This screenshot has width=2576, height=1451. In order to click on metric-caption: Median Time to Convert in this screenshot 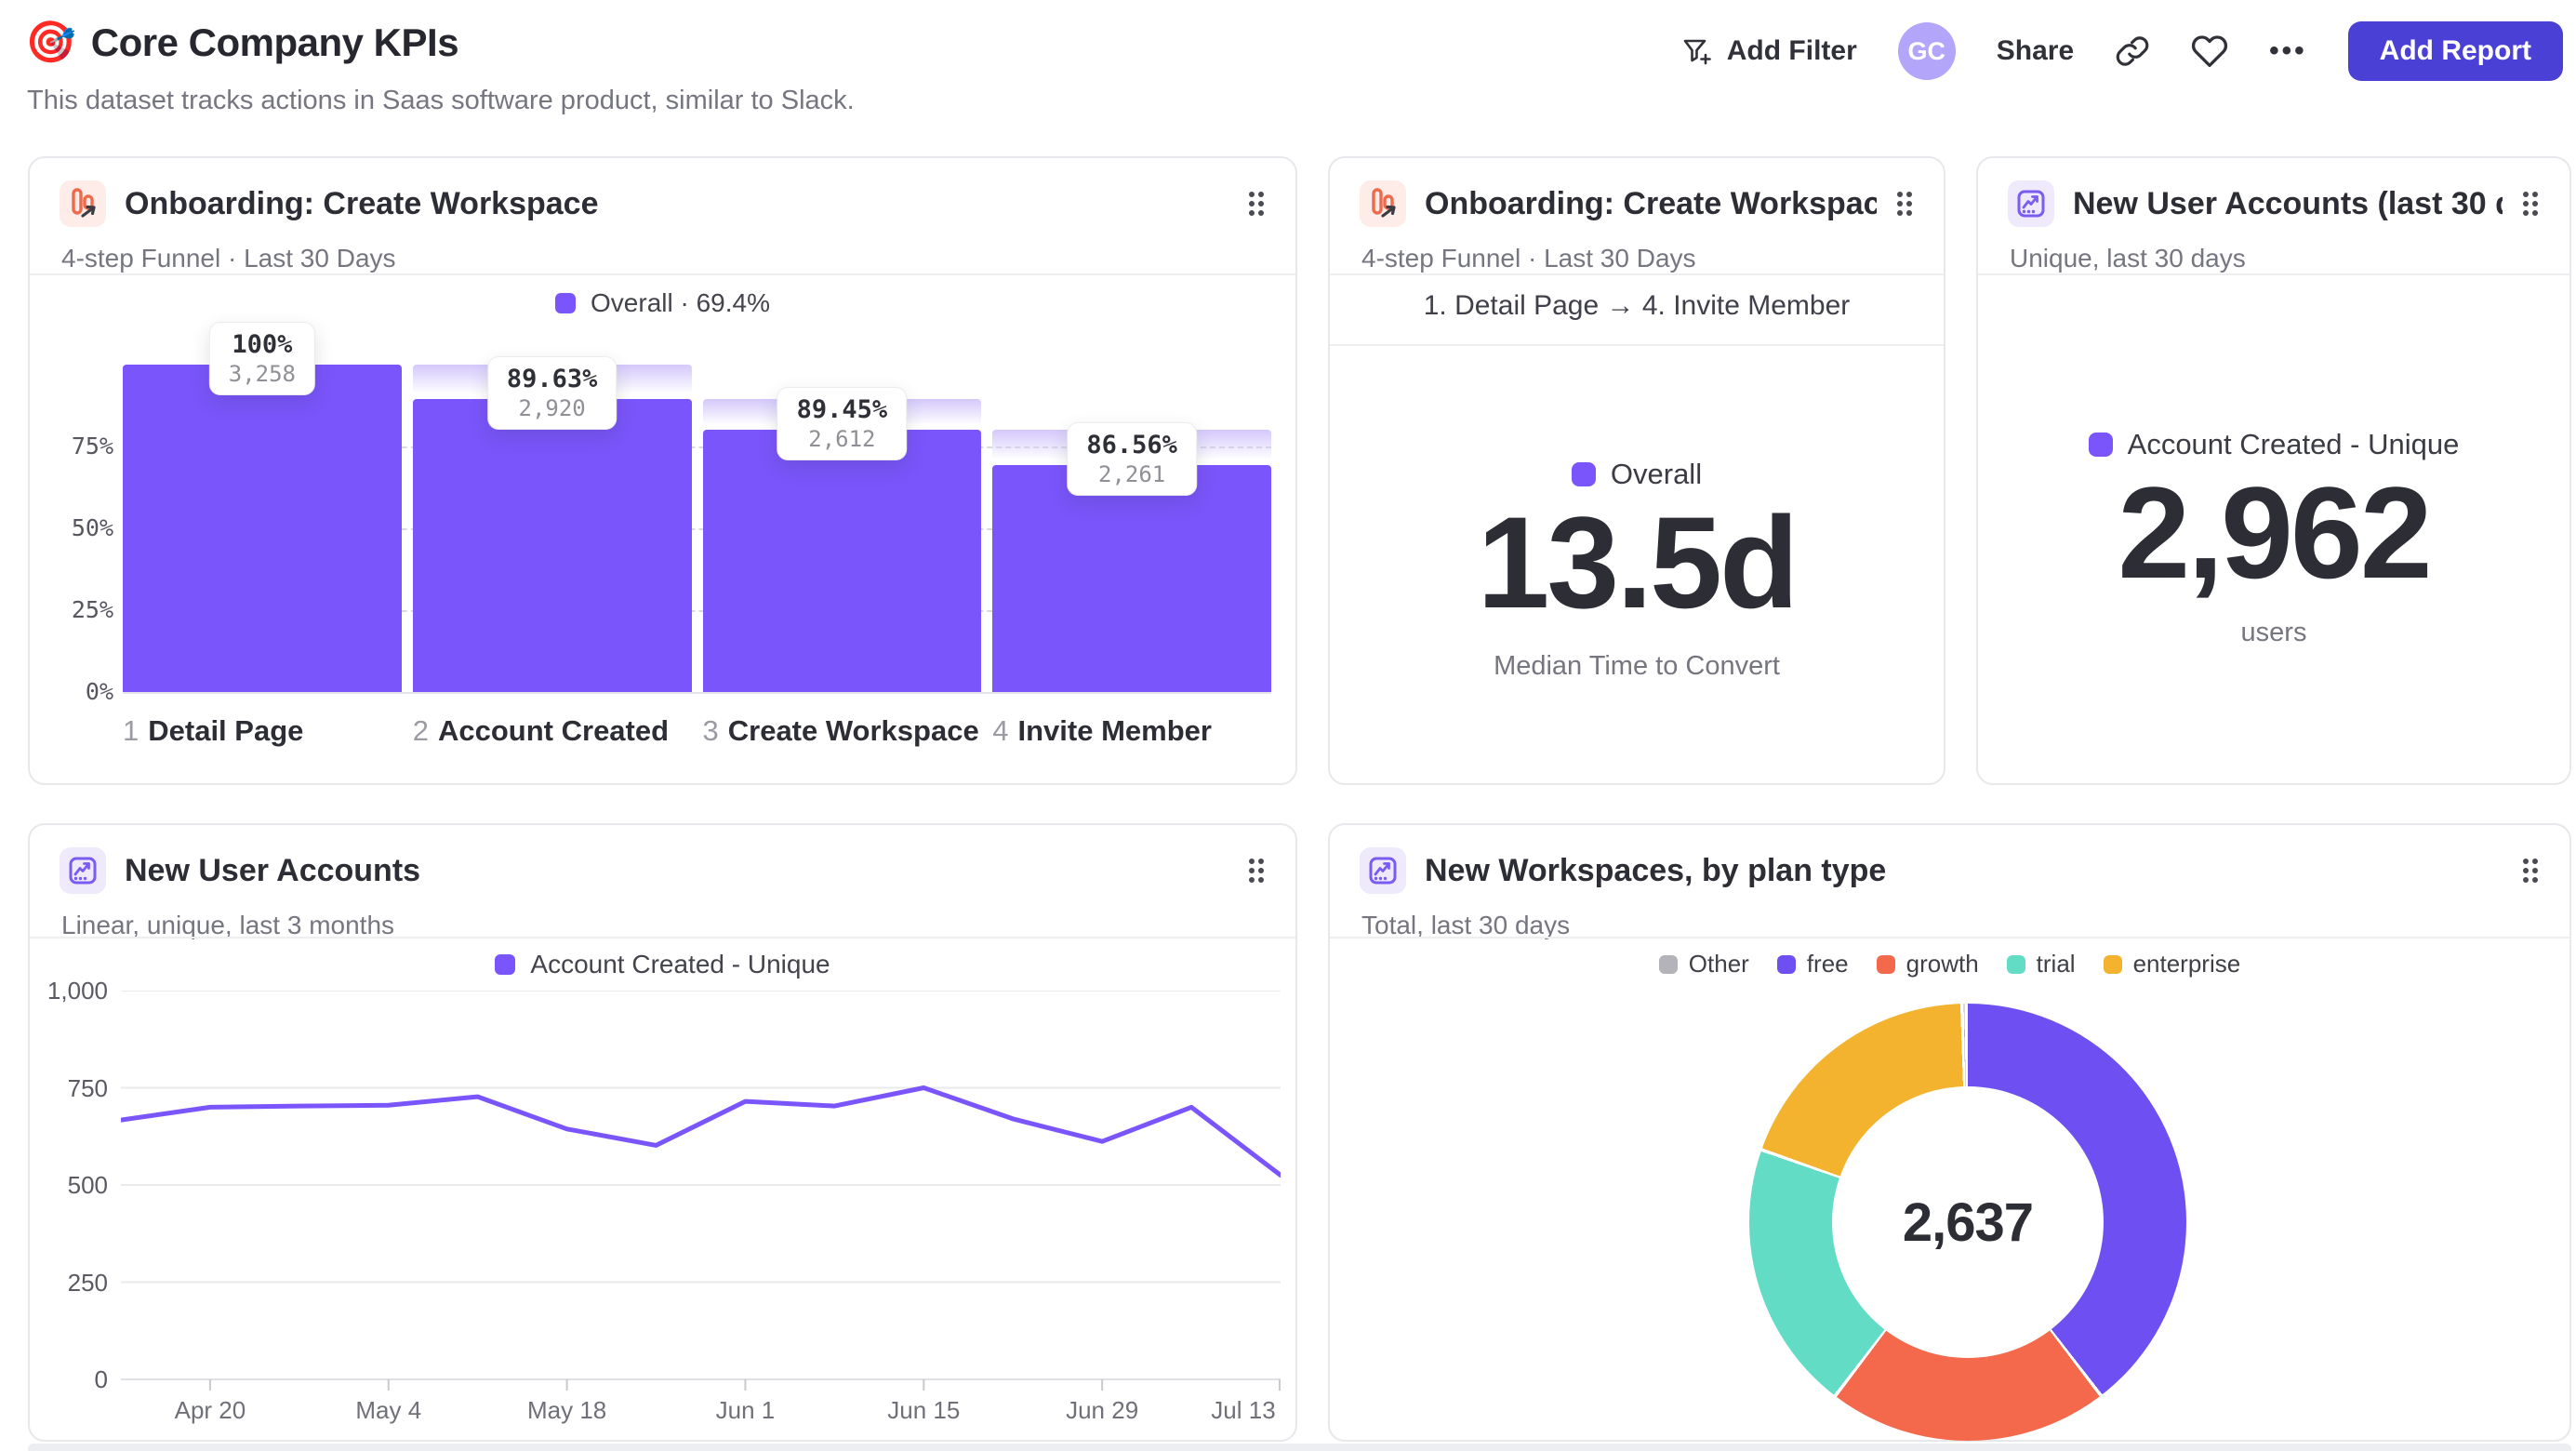, I will do `click(1637, 666)`.